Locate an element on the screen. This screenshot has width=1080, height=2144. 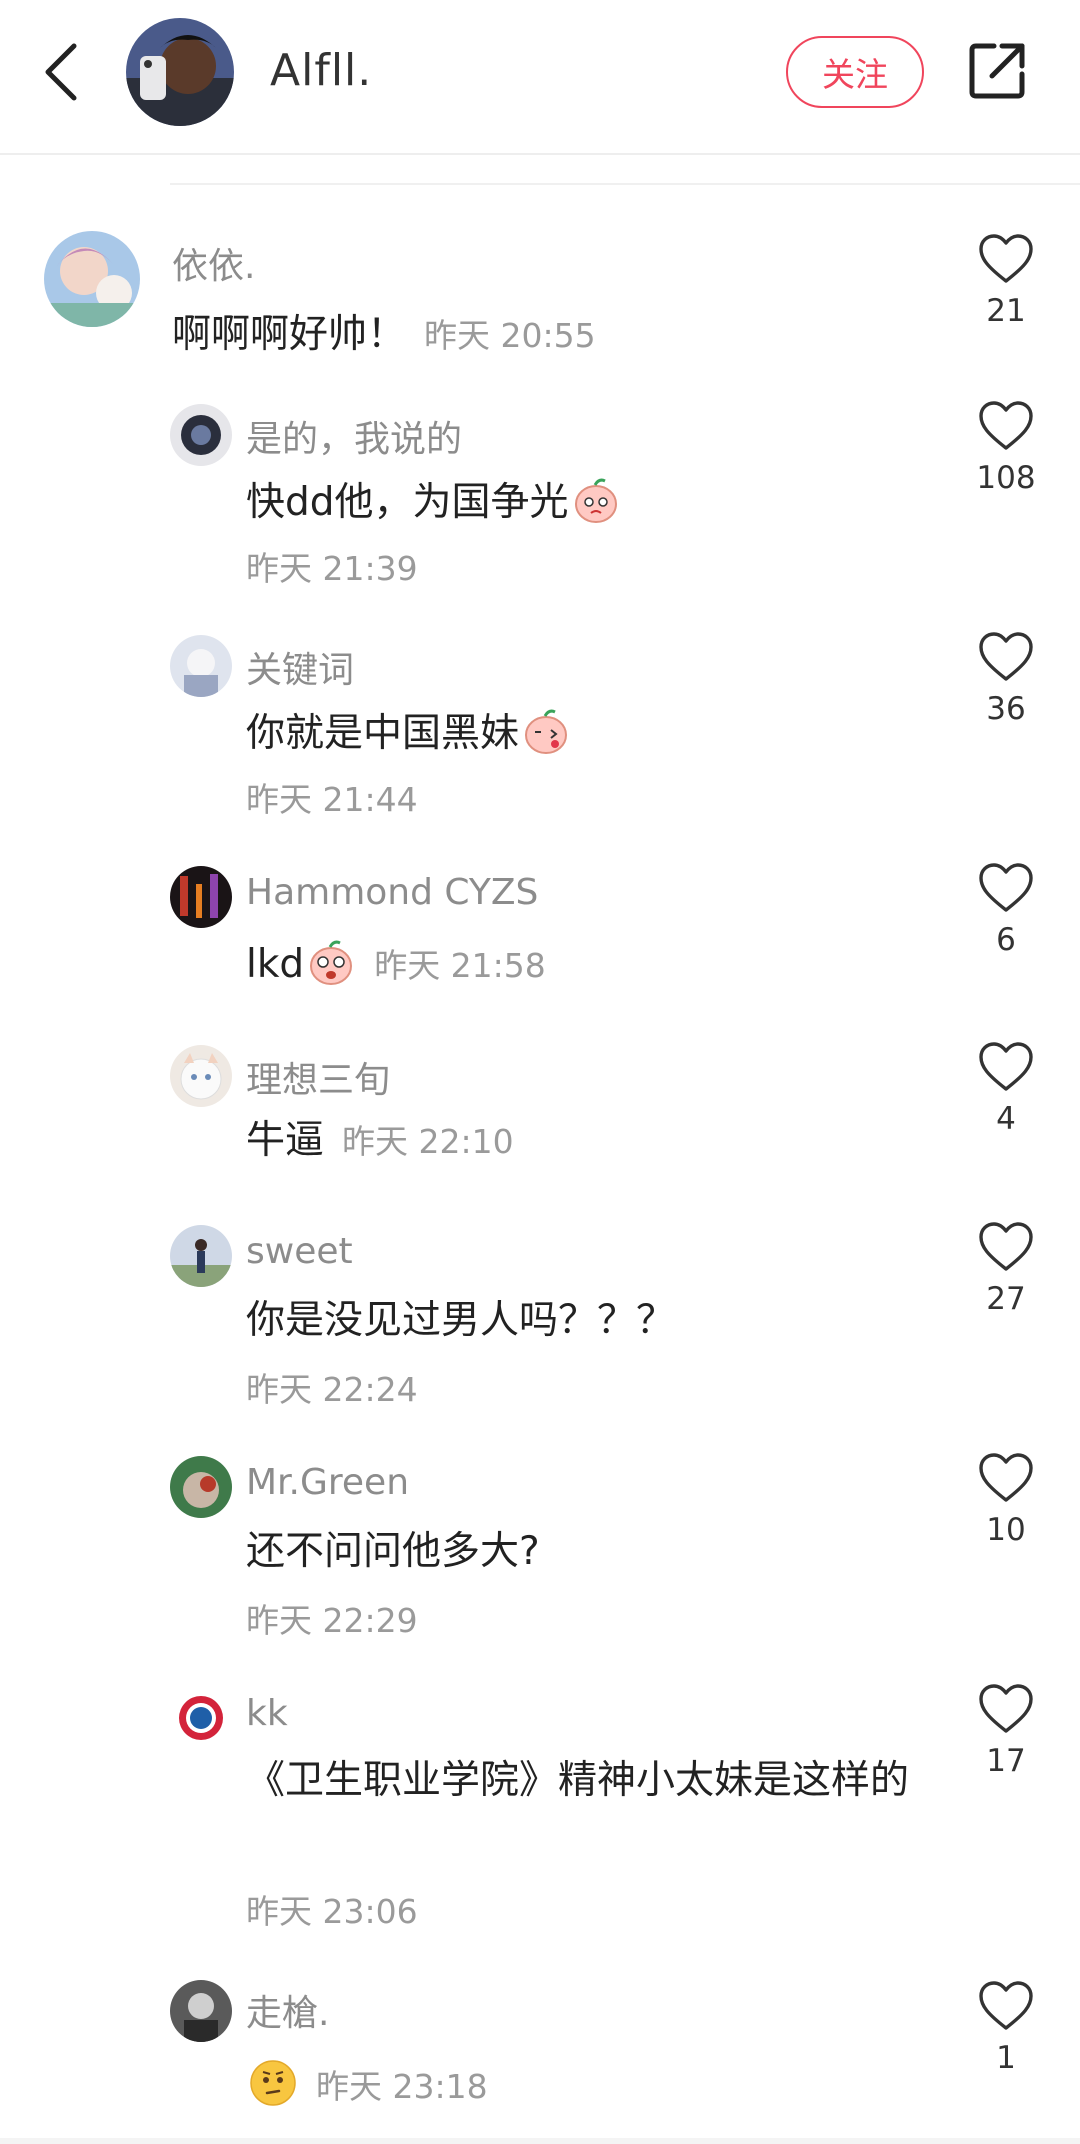
separator is located at coordinates (625, 184).